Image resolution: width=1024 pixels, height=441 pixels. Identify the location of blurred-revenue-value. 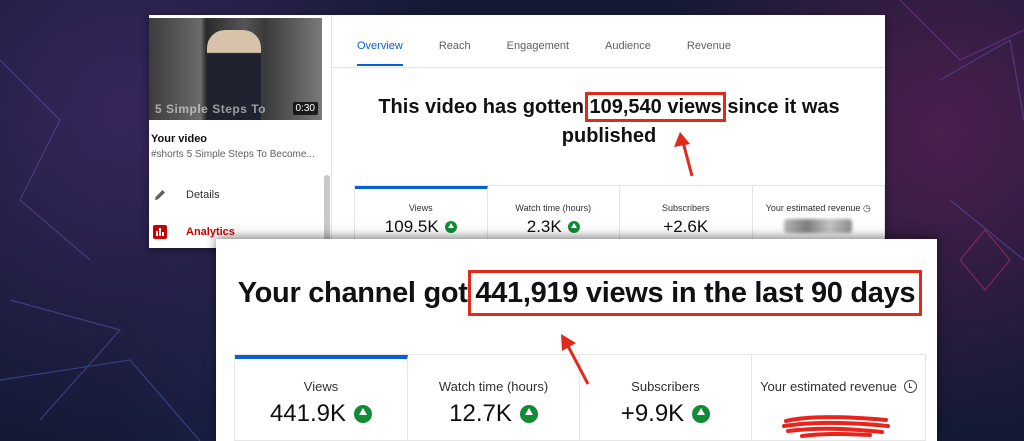
(818, 226).